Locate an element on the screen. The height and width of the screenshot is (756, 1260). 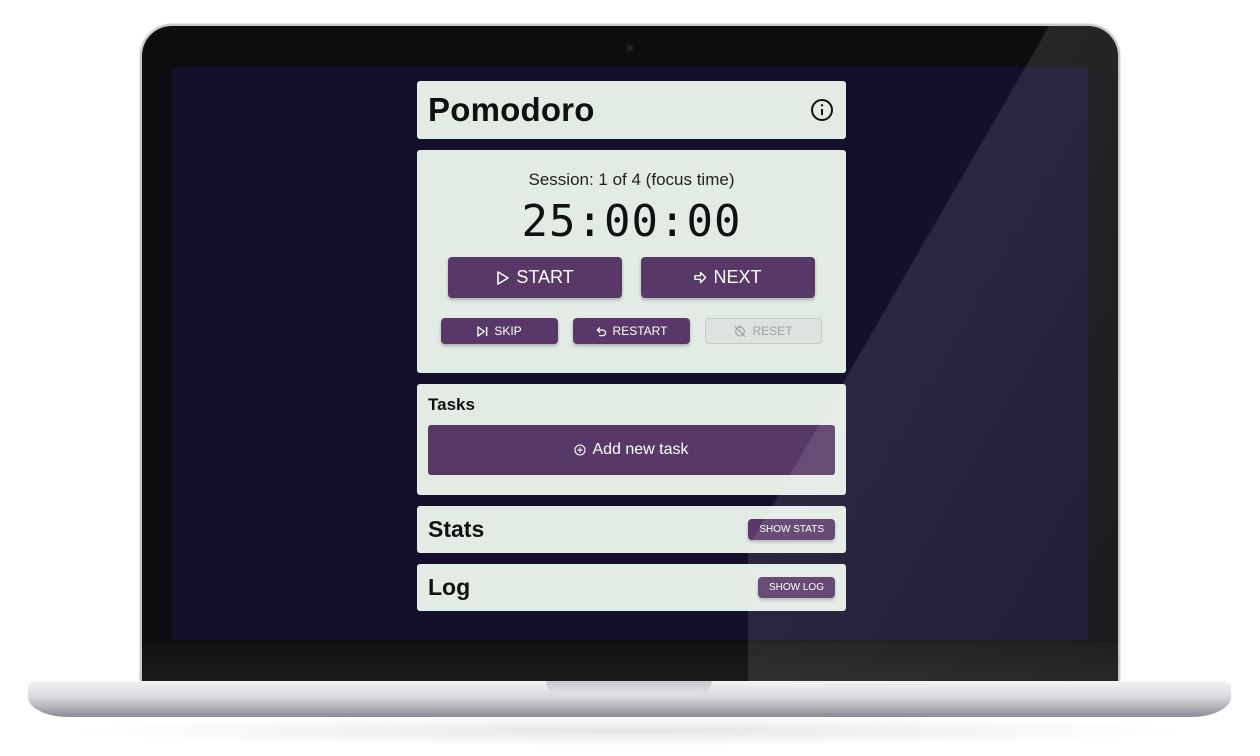
reset-button: RESET is located at coordinates (763, 331).